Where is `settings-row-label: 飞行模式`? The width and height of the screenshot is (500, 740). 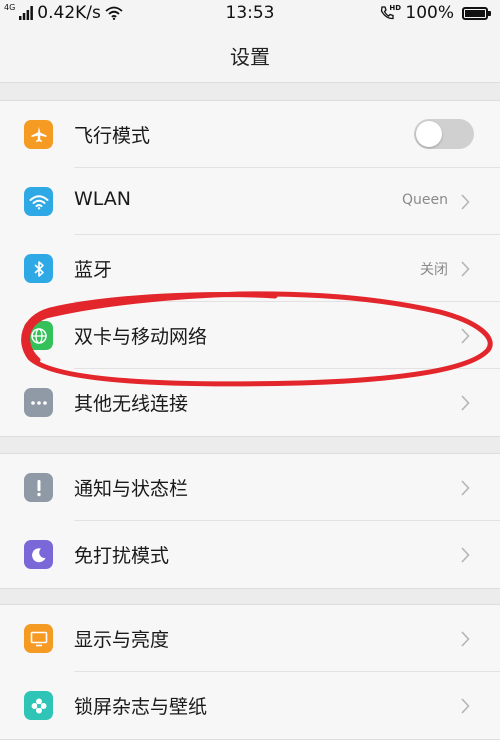 settings-row-label: 飞行模式 is located at coordinates (112, 136).